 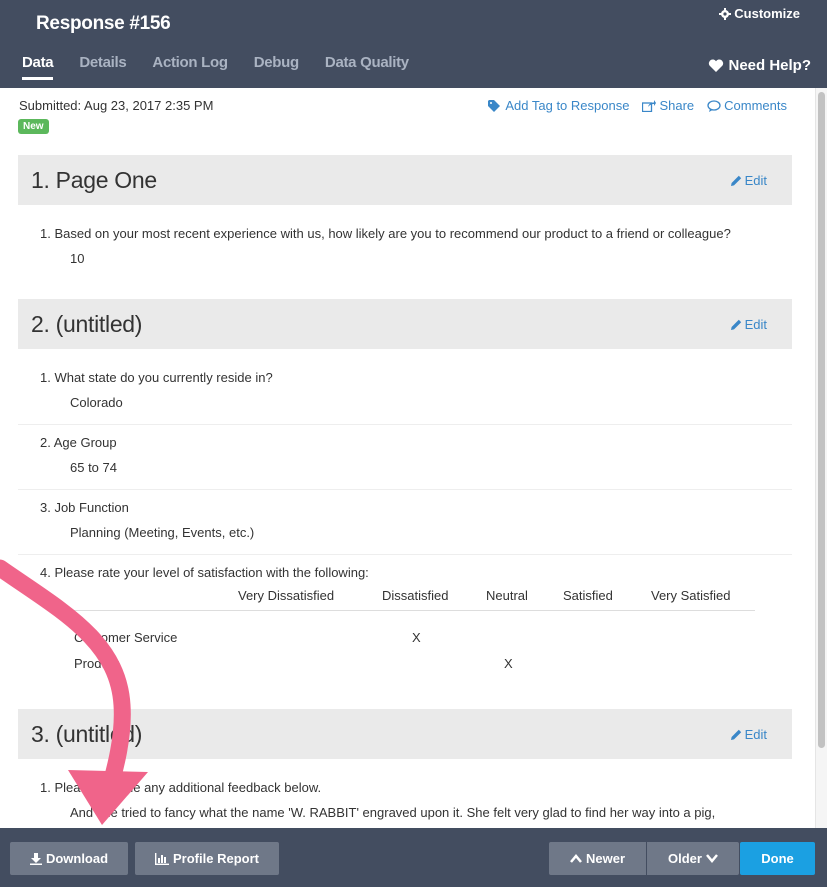 What do you see at coordinates (276, 67) in the screenshot?
I see `tab-debug: Debug` at bounding box center [276, 67].